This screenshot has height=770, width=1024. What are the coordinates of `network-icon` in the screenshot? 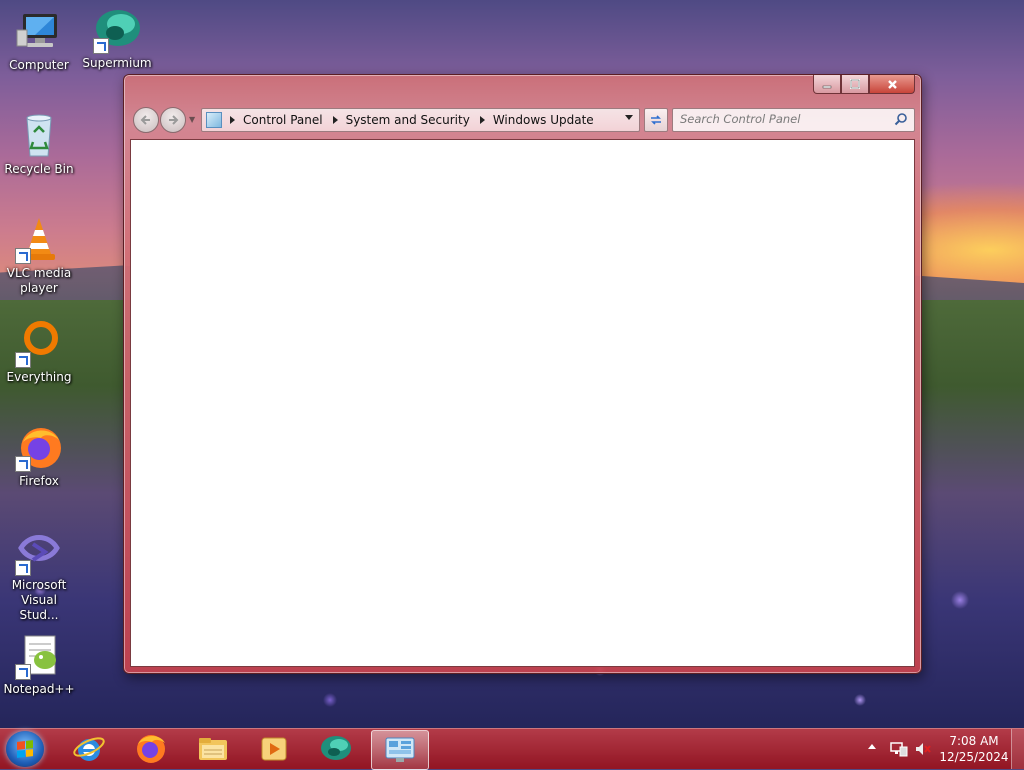 It's located at (899, 750).